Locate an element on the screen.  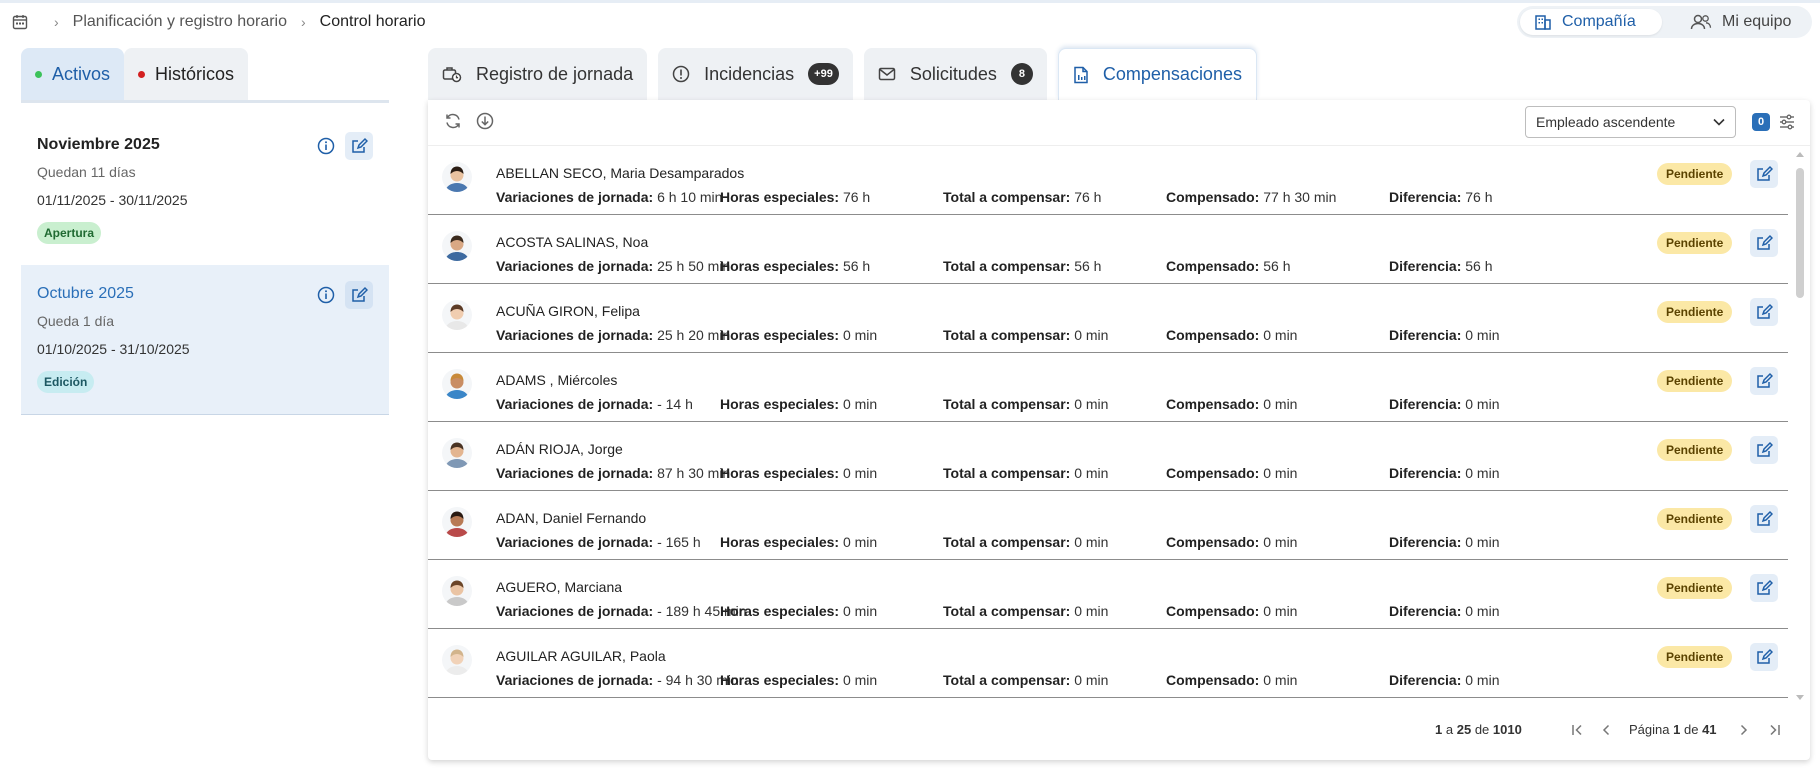
scroll-thumb is located at coordinates (1800, 233).